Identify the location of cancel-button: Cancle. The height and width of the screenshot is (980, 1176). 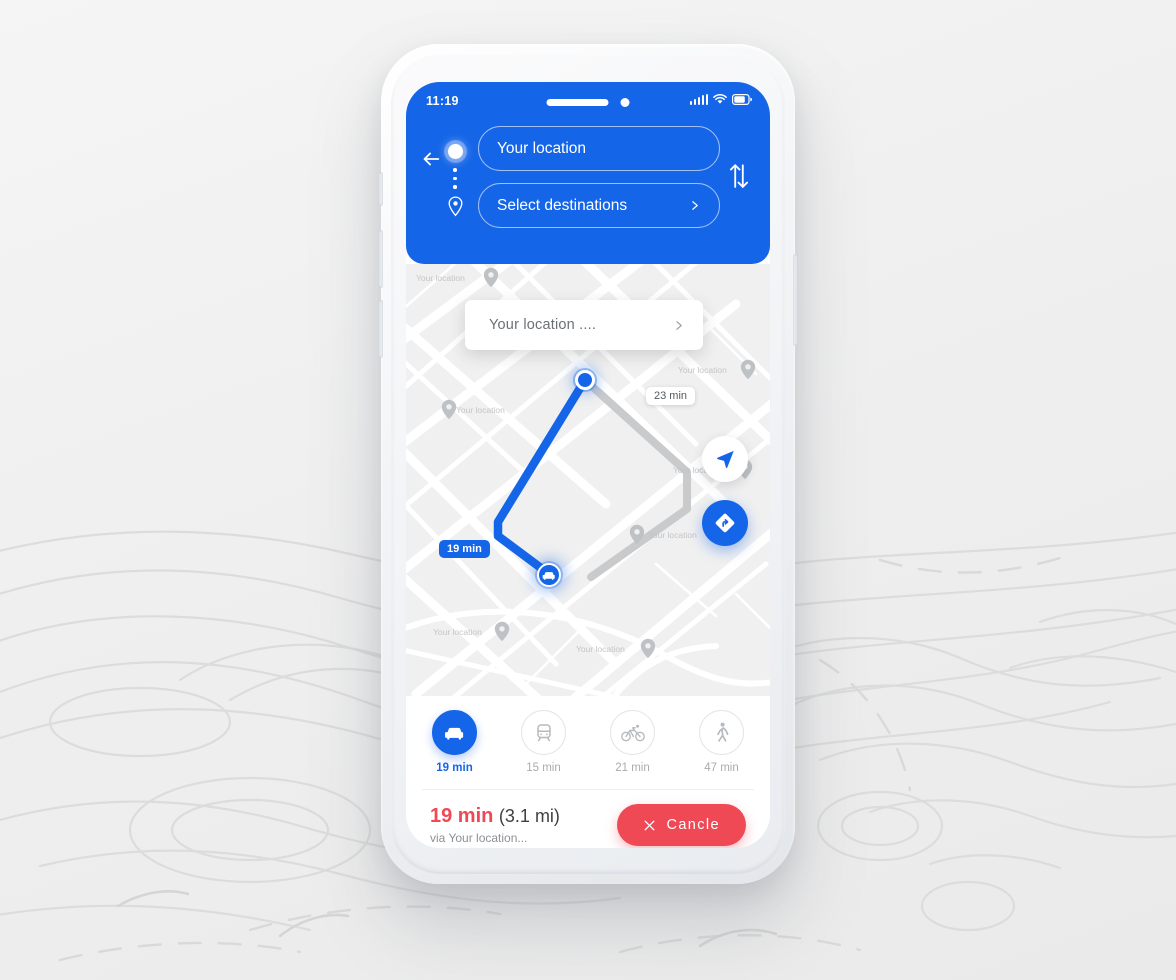
(681, 825).